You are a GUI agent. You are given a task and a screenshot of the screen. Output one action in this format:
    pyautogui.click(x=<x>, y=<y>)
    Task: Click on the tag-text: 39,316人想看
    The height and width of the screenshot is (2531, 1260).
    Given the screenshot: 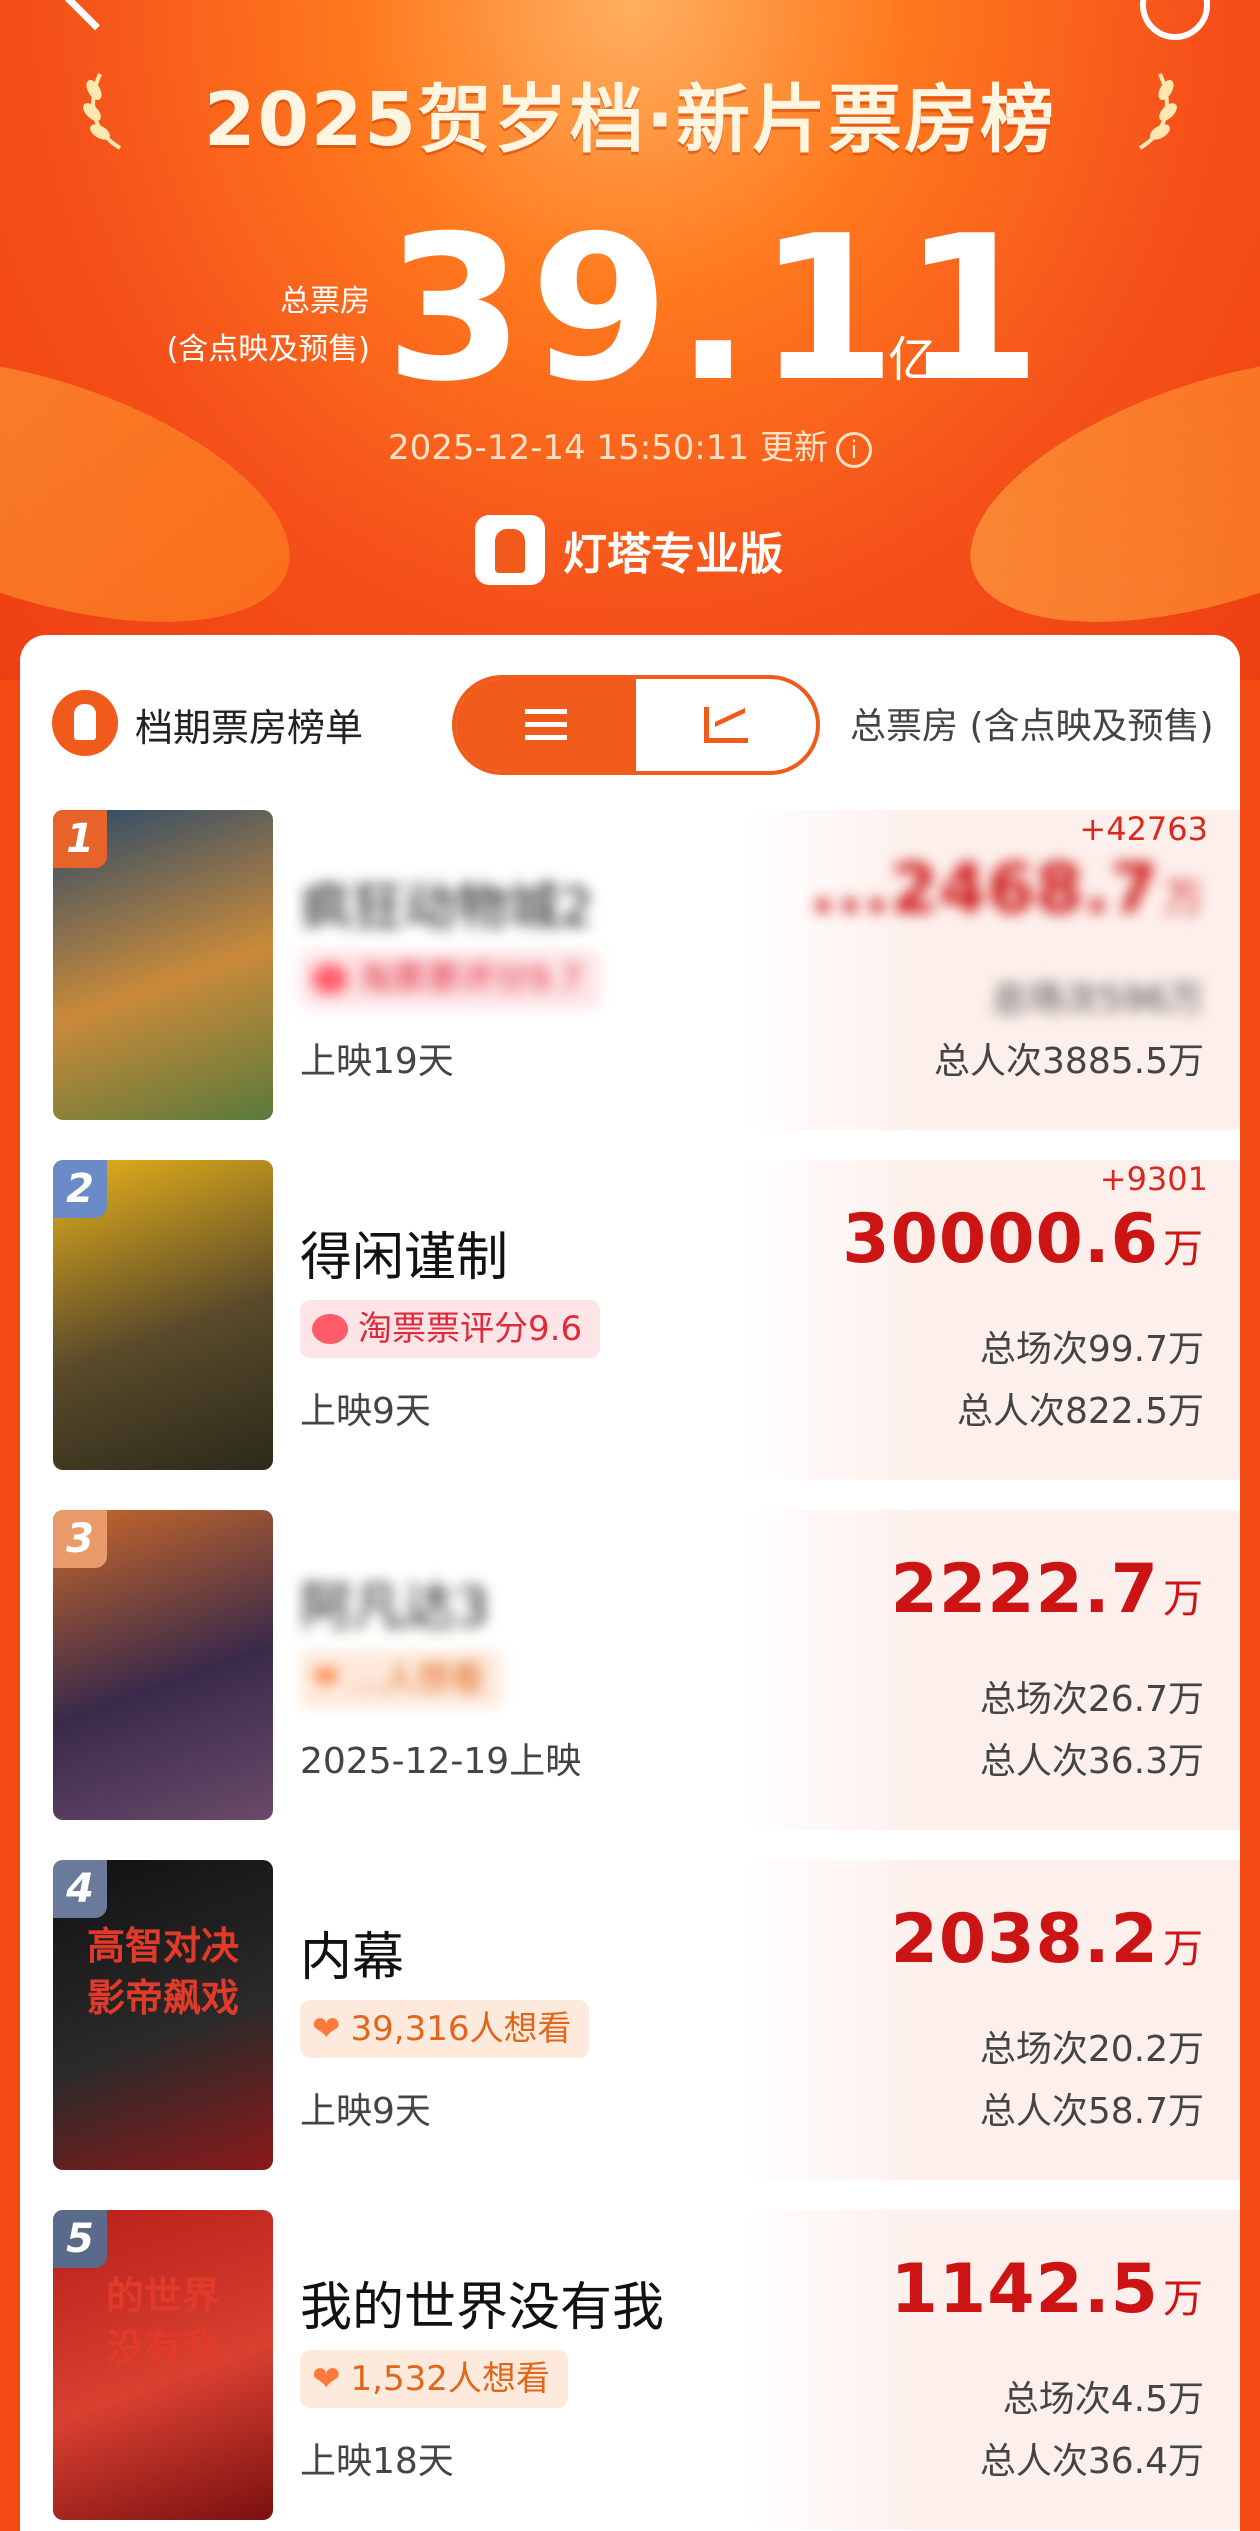 What is the action you would take?
    pyautogui.click(x=461, y=2029)
    